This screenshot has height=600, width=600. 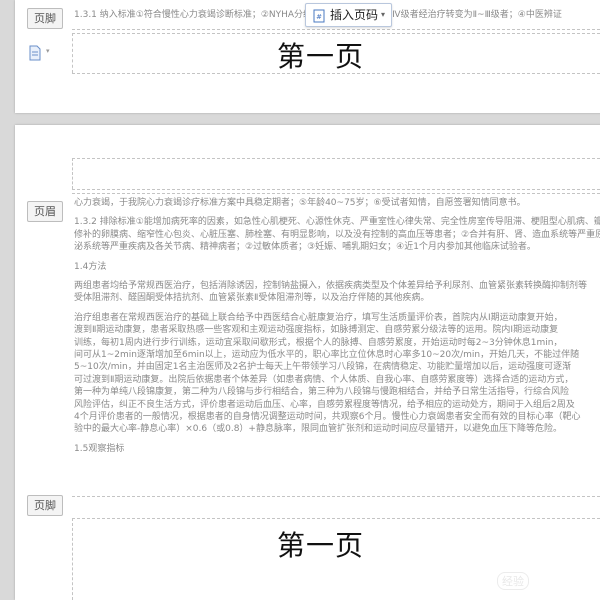 What do you see at coordinates (336, 193) in the screenshot?
I see `header-boundary` at bounding box center [336, 193].